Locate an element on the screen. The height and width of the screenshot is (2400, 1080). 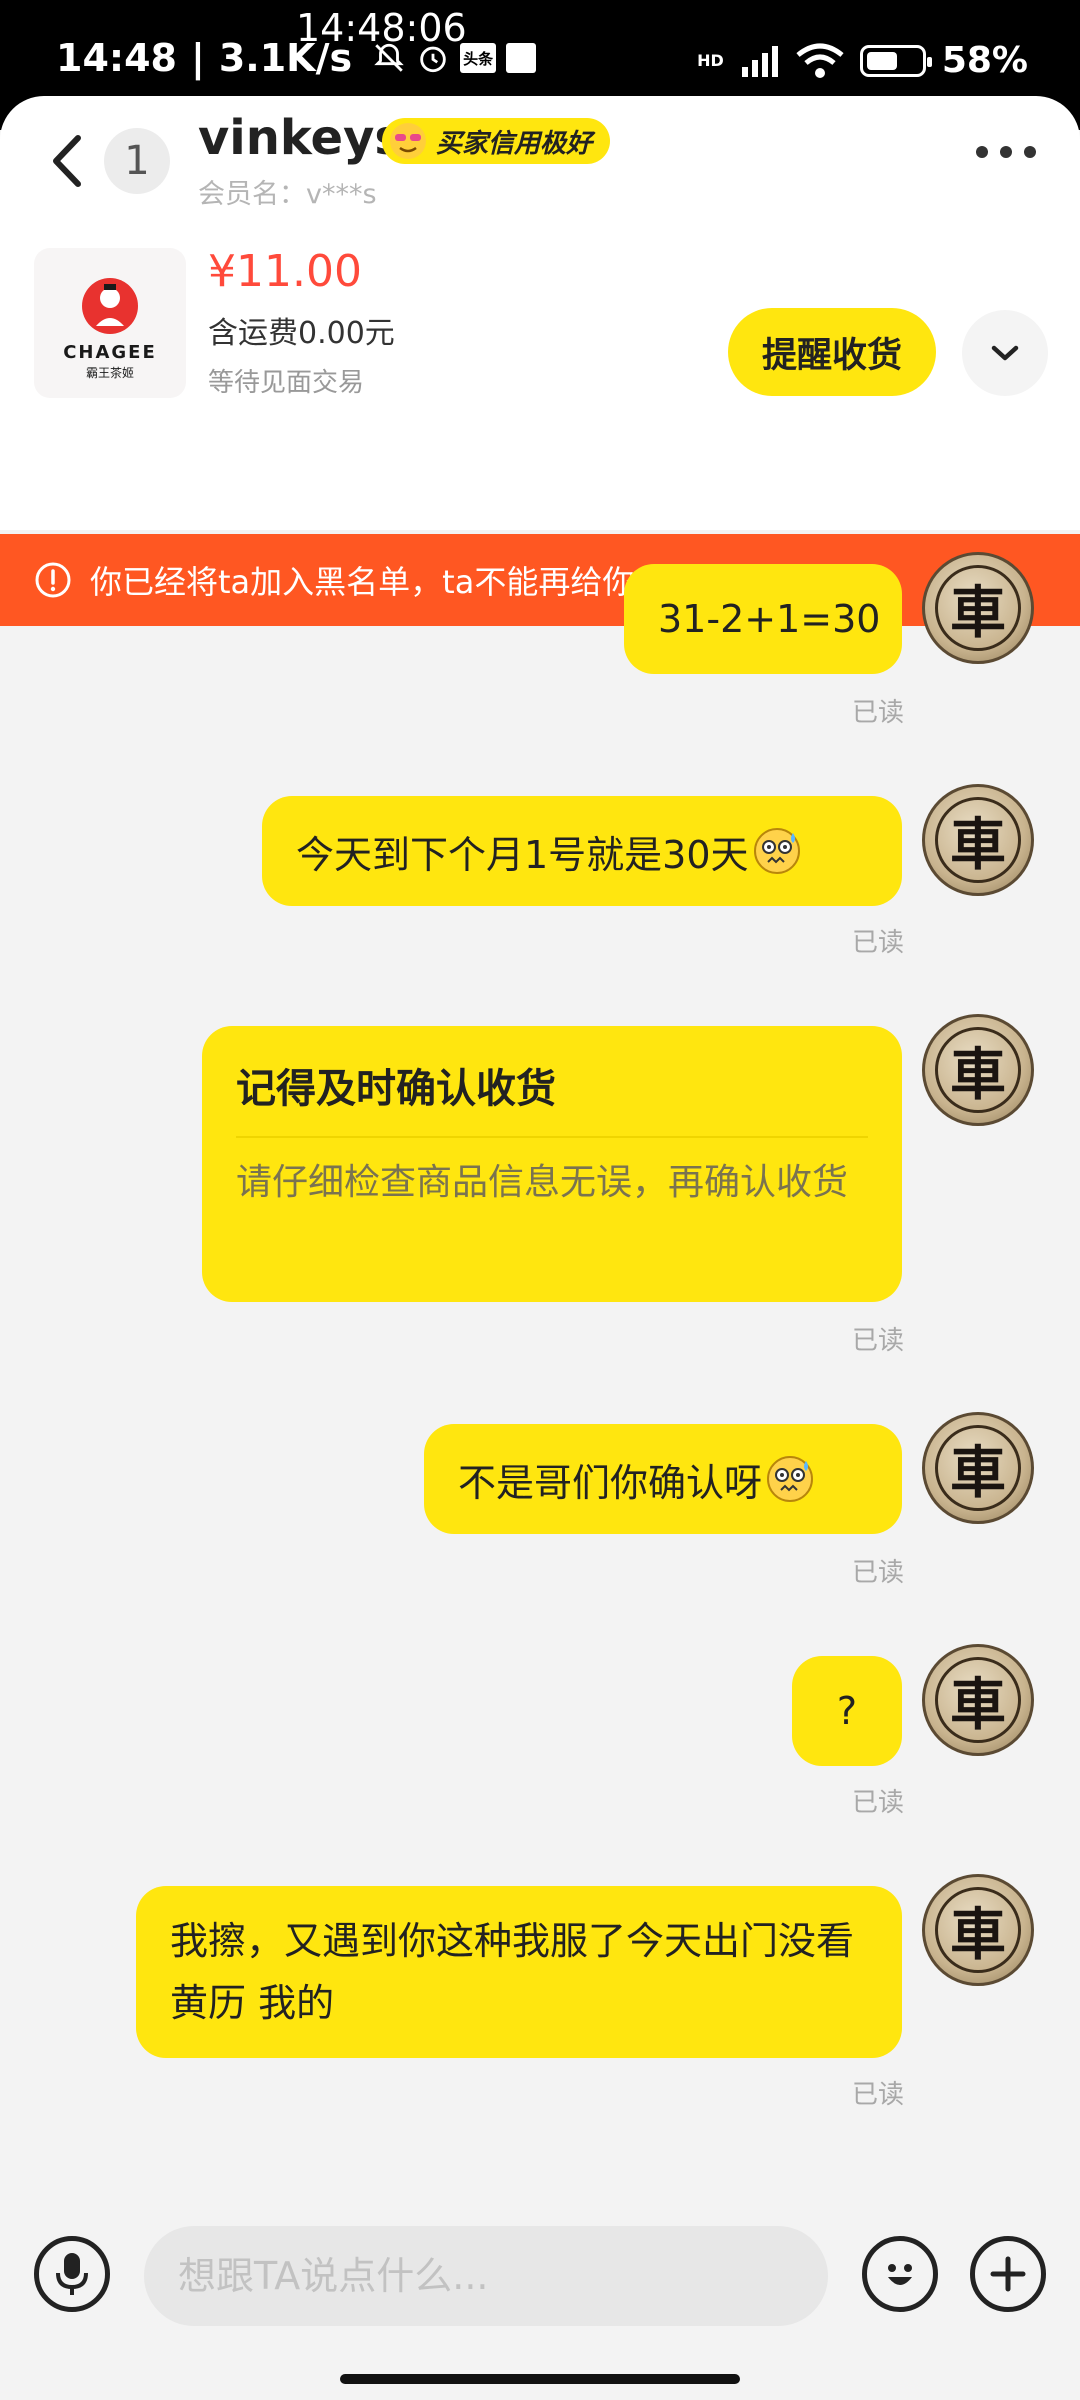
status-left: 14:48 | 3.1K/s 头条 is located at coordinates (296, 58).